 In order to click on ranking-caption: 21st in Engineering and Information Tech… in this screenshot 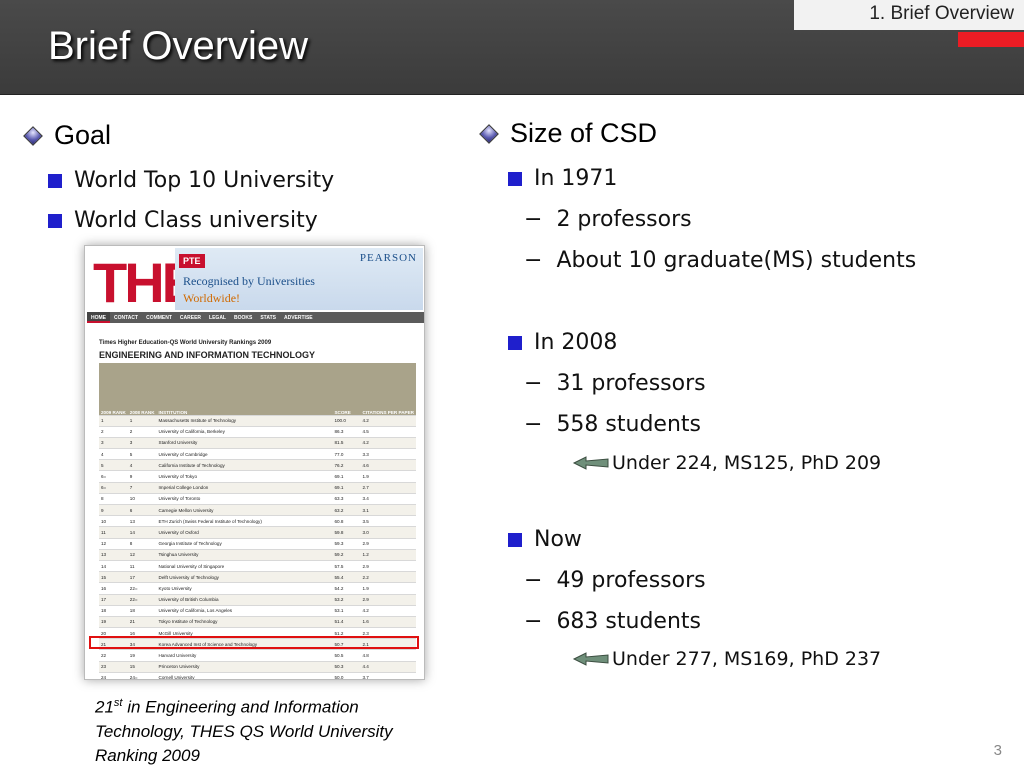, I will do `click(265, 729)`.